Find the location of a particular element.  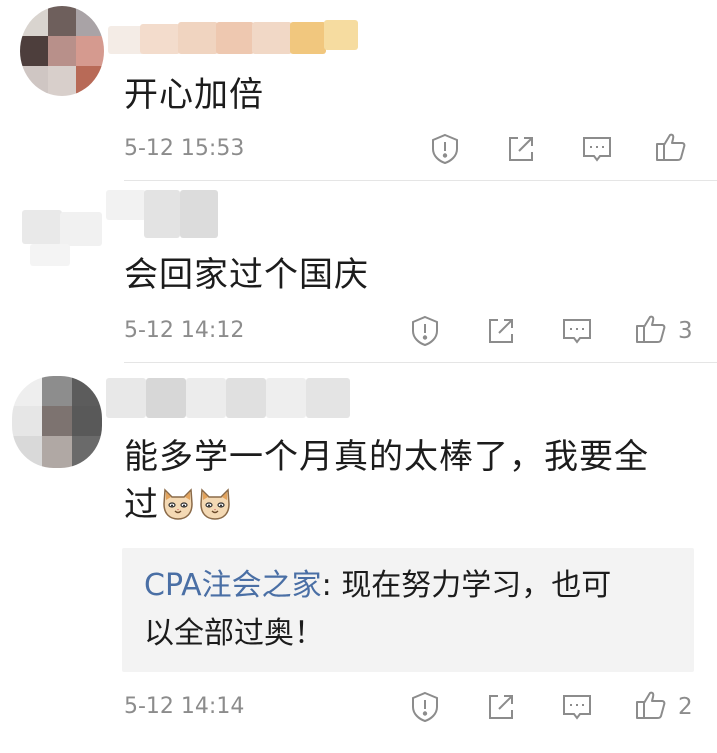

like-count: 2 is located at coordinates (685, 707).